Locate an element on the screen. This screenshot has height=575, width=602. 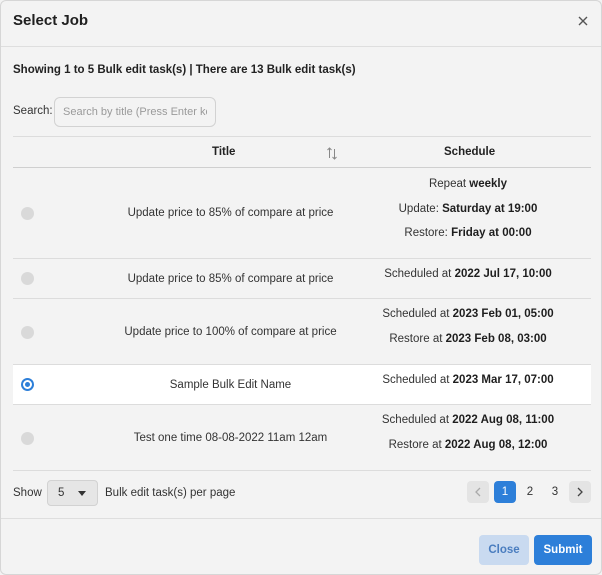
search-input is located at coordinates (135, 112).